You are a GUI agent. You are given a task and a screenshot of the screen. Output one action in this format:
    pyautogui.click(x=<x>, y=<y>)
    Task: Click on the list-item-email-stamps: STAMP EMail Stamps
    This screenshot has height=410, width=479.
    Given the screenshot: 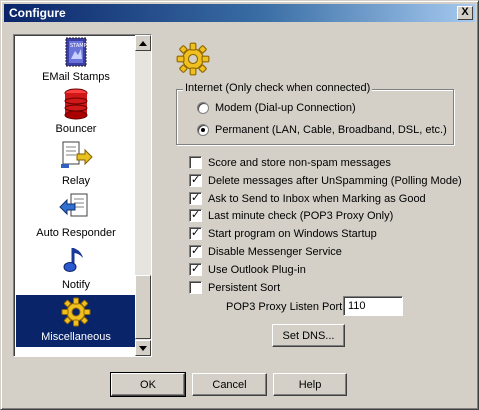 What is the action you would take?
    pyautogui.click(x=76, y=61)
    